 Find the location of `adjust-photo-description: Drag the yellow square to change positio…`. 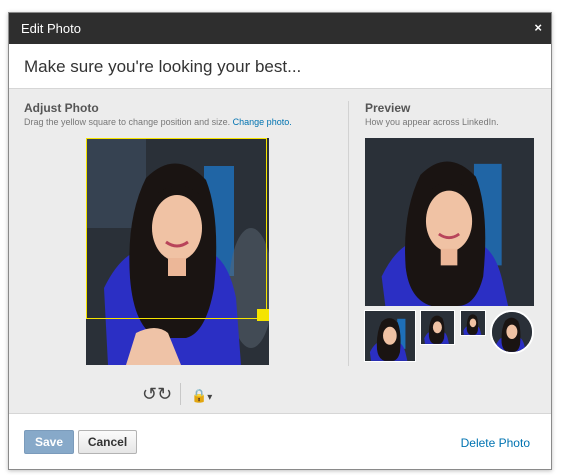

adjust-photo-description: Drag the yellow square to change positio… is located at coordinates (158, 122).